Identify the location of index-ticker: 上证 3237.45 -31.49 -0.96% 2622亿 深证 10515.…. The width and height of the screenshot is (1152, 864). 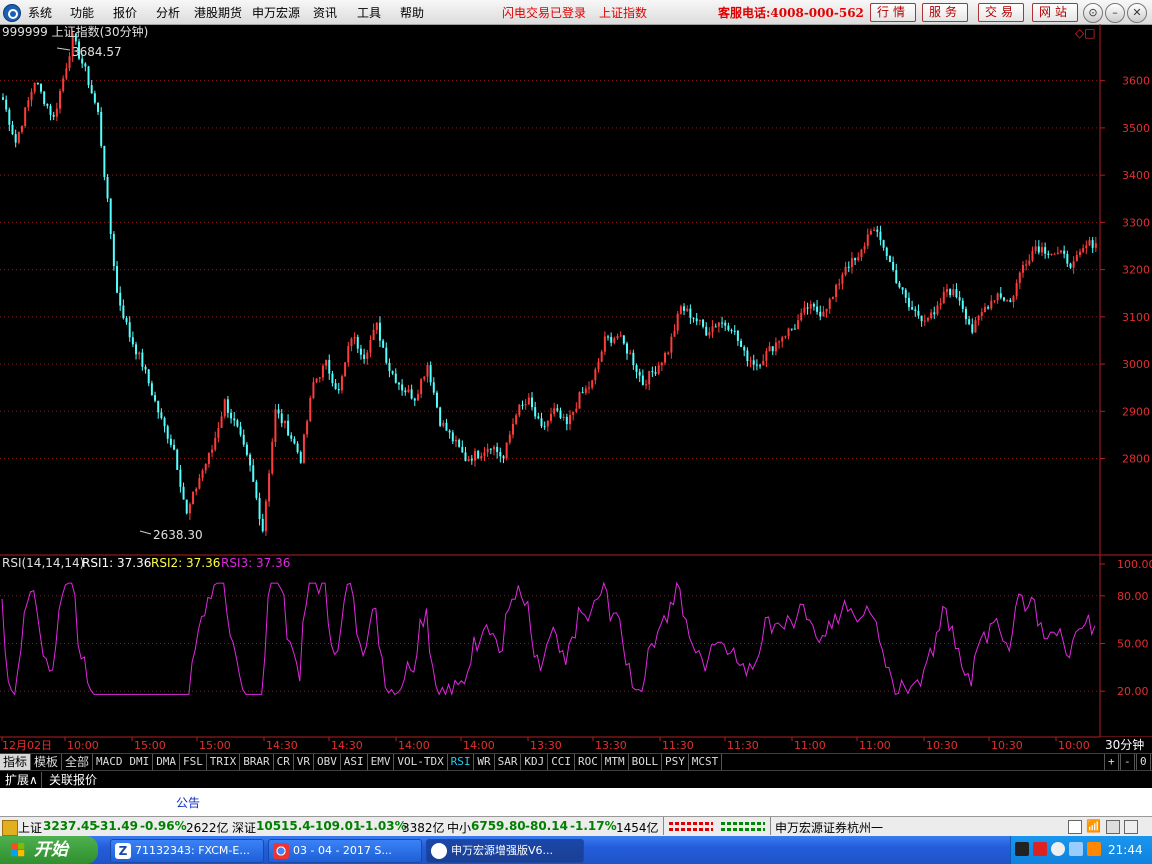
(576, 826).